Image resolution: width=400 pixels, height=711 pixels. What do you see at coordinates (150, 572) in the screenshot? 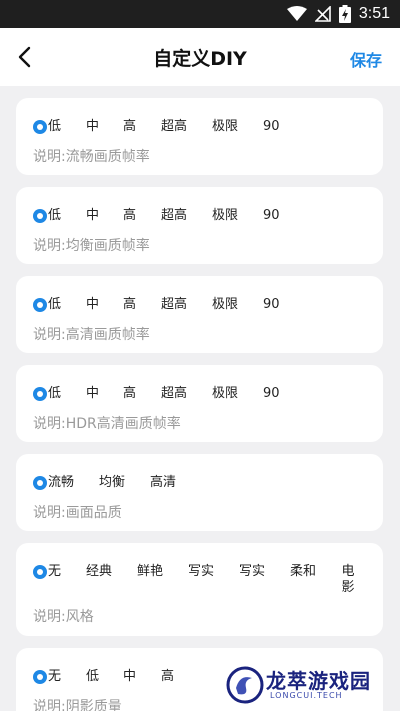
I see `option: 鲜艳` at bounding box center [150, 572].